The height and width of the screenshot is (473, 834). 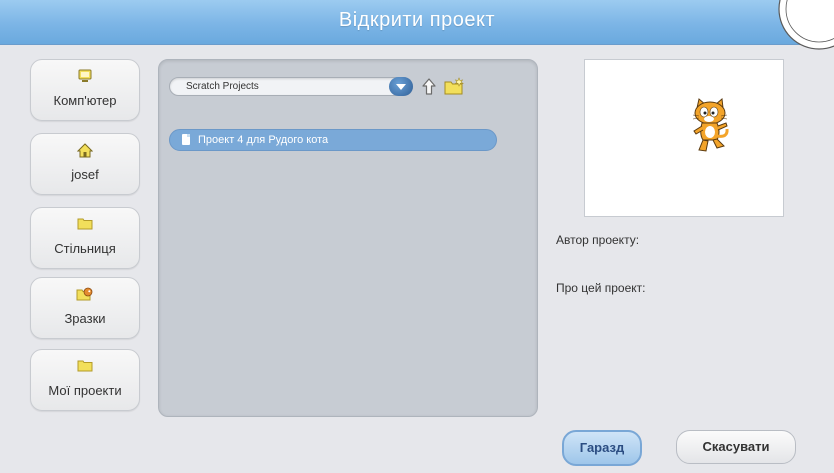 I want to click on scratch-cat-image, so click(x=710, y=125).